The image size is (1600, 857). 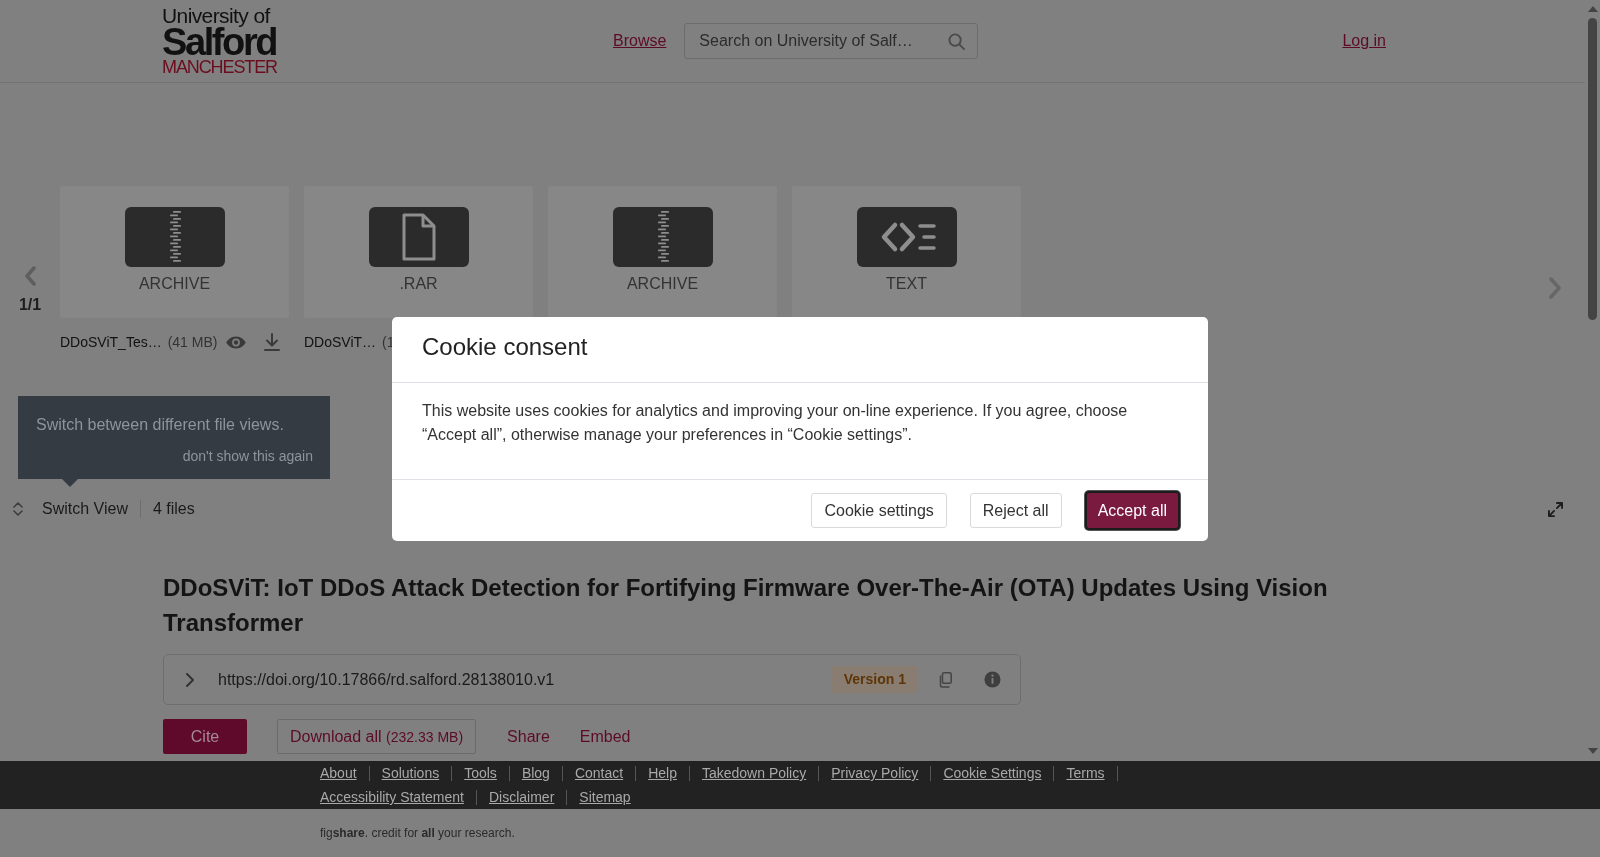 What do you see at coordinates (754, 773) in the screenshot?
I see `footer-link: Takedown Policy` at bounding box center [754, 773].